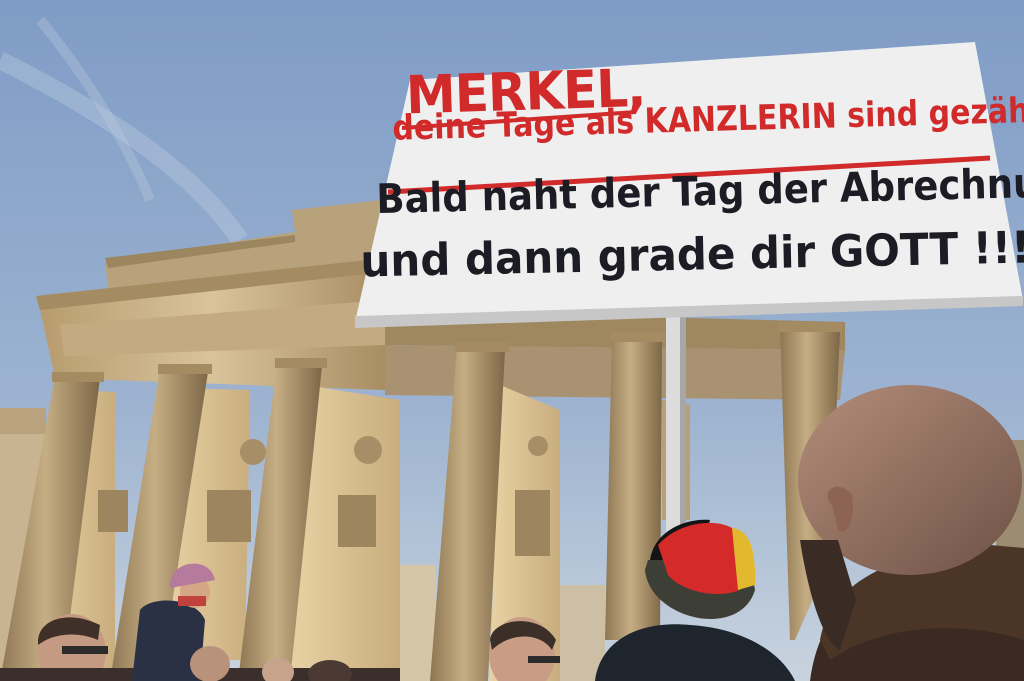 The width and height of the screenshot is (1024, 681). What do you see at coordinates (691, 254) in the screenshot?
I see `sign-line-4: und dann grade dir GOTT !!!` at bounding box center [691, 254].